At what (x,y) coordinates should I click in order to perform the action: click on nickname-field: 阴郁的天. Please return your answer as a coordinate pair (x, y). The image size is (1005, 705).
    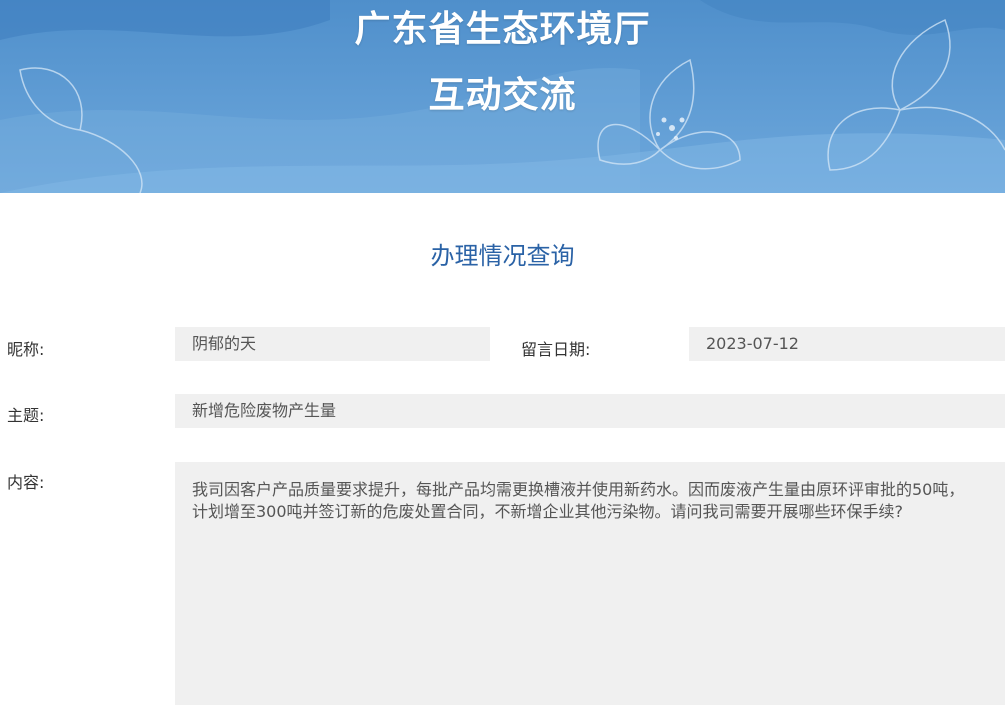
    Looking at the image, I should click on (332, 344).